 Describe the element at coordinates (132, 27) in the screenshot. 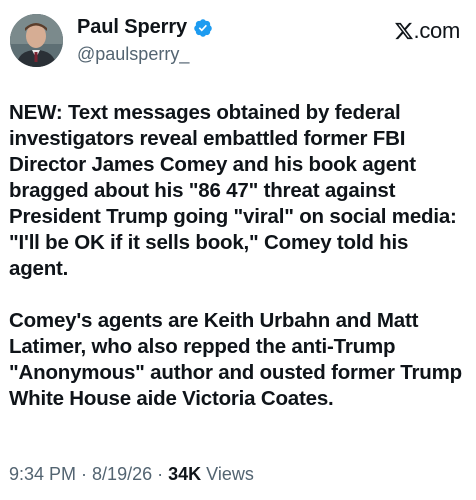

I see `author-display-name: Paul Sperry` at that location.